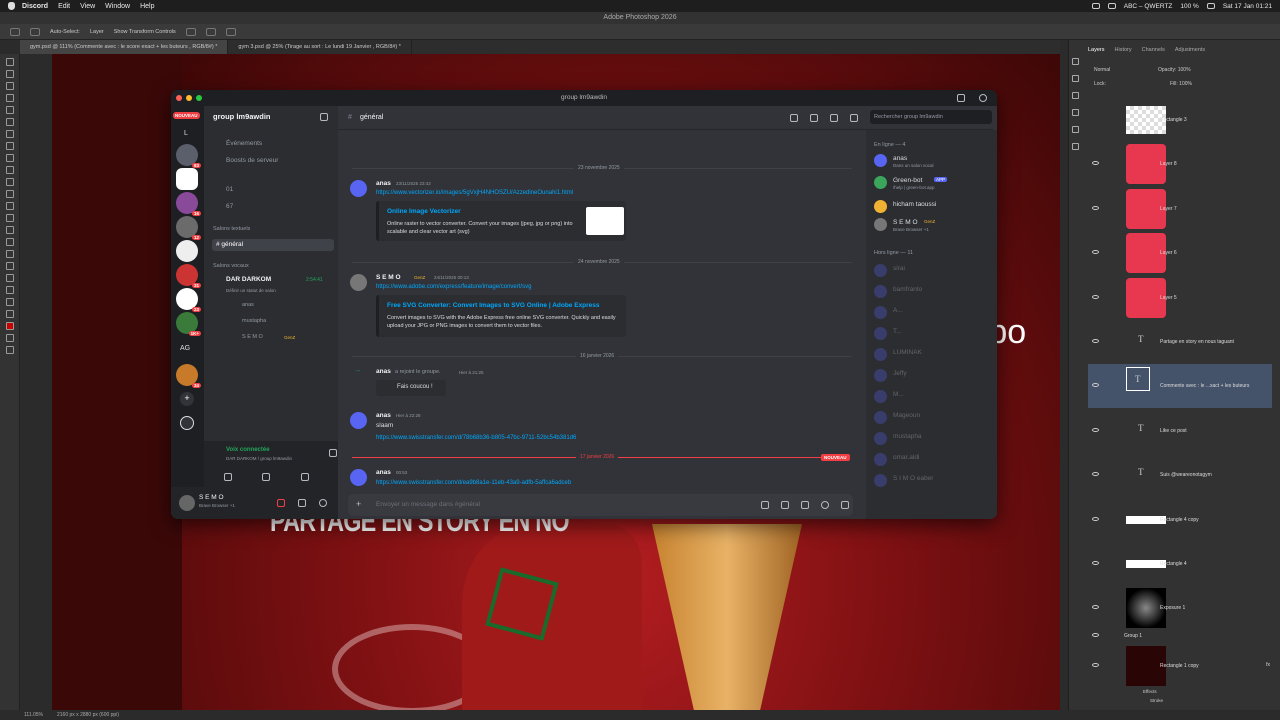  Describe the element at coordinates (1180, 253) in the screenshot. I see `layer-row: Layer 6` at that location.